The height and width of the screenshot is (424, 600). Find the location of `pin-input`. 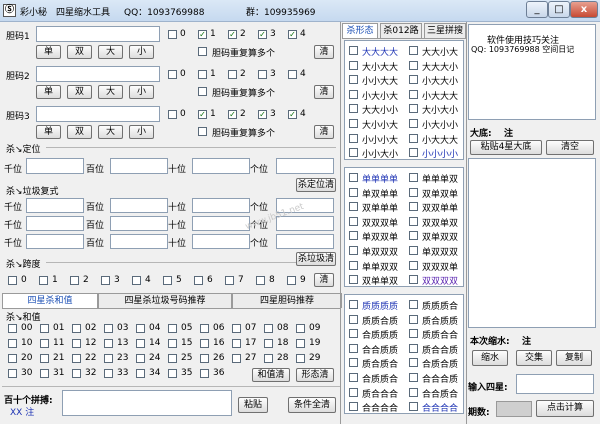

pin-input is located at coordinates (147, 403).